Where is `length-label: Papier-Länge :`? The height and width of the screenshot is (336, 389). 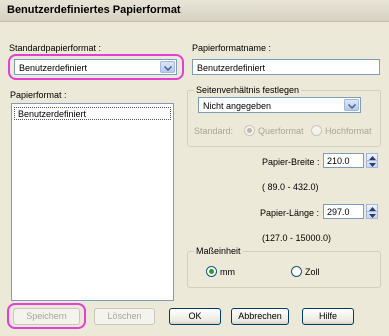
length-label: Papier-Länge : is located at coordinates (290, 213).